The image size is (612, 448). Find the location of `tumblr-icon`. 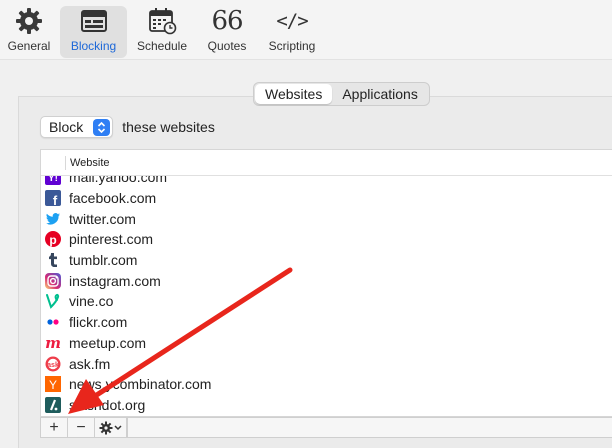

tumblr-icon is located at coordinates (53, 260).